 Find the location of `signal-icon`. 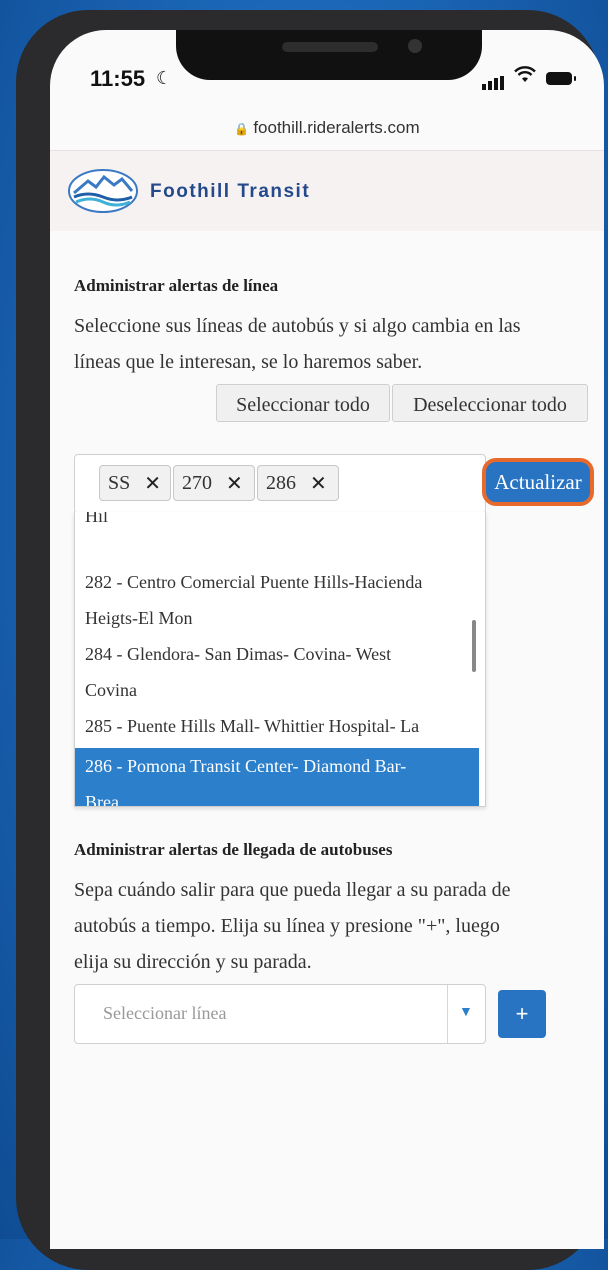

signal-icon is located at coordinates (494, 81).